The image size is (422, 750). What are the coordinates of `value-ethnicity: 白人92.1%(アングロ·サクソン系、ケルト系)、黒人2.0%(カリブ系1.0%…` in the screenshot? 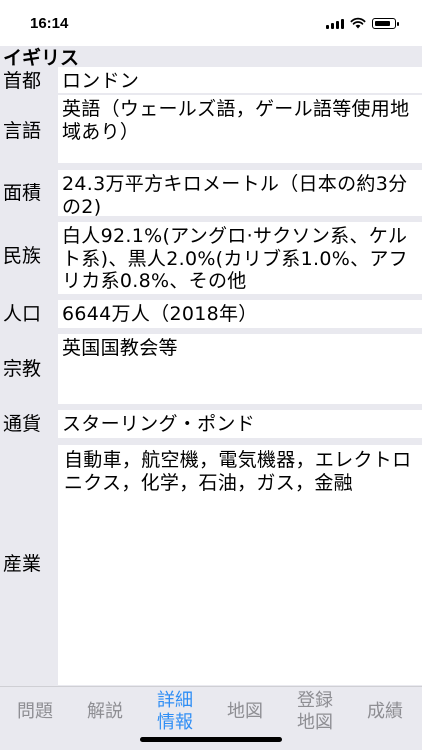 It's located at (240, 258).